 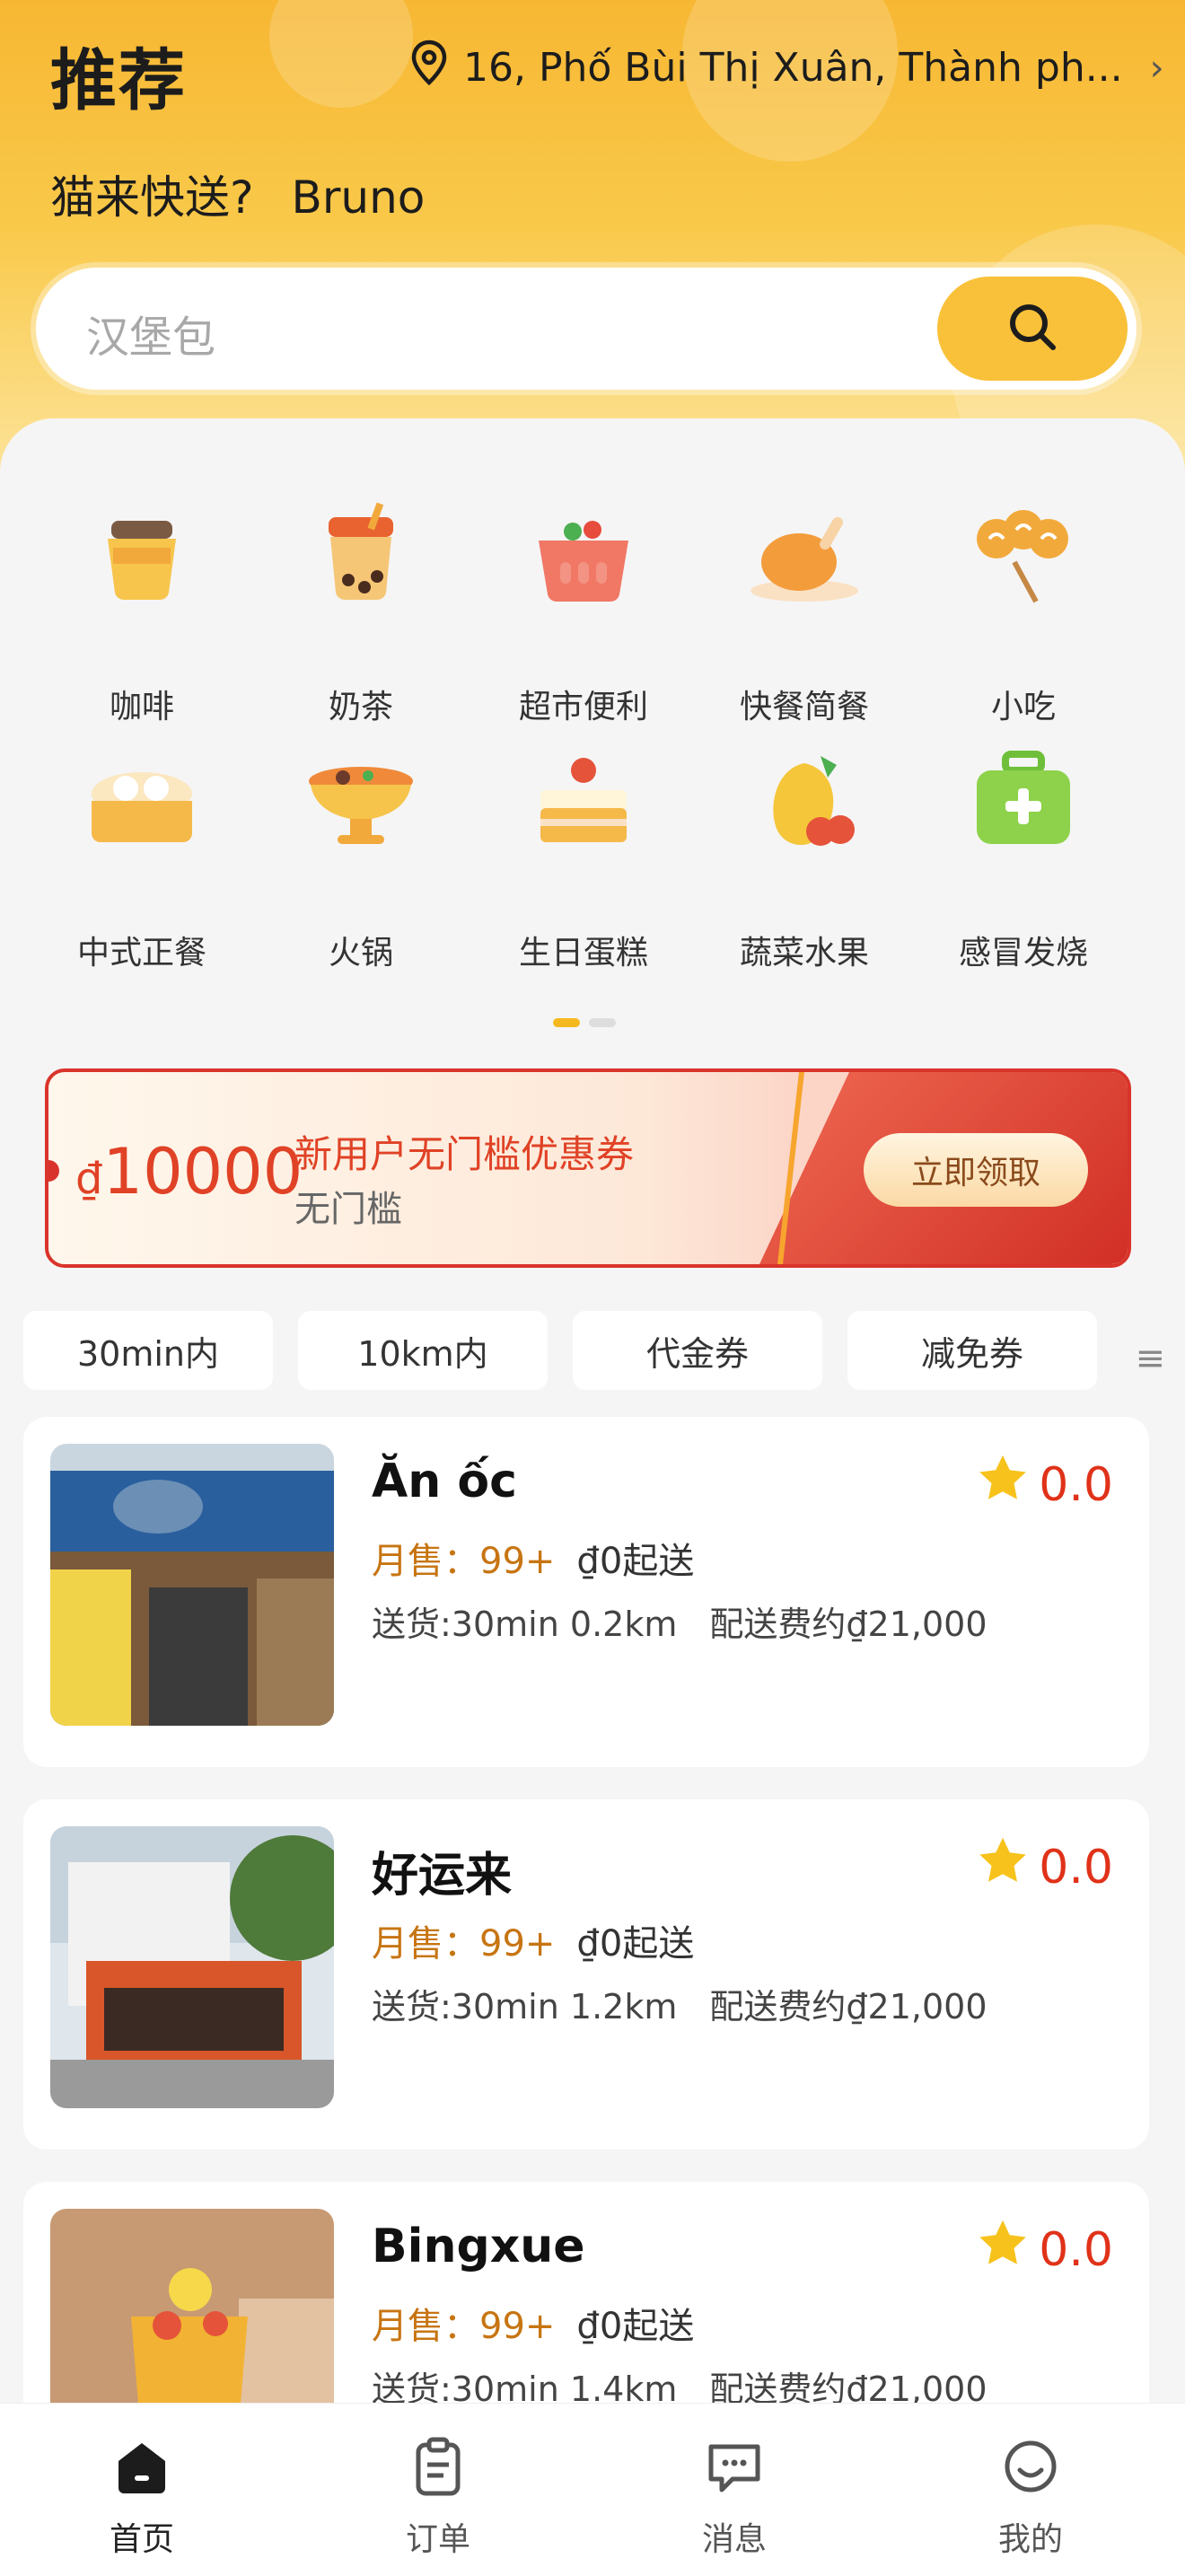 What do you see at coordinates (118, 80) in the screenshot?
I see `page-title: 推荐` at bounding box center [118, 80].